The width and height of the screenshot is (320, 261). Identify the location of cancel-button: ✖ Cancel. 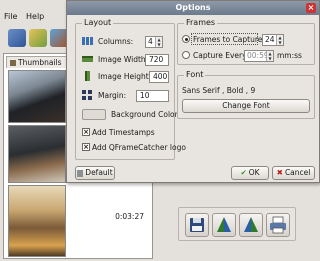
(293, 173).